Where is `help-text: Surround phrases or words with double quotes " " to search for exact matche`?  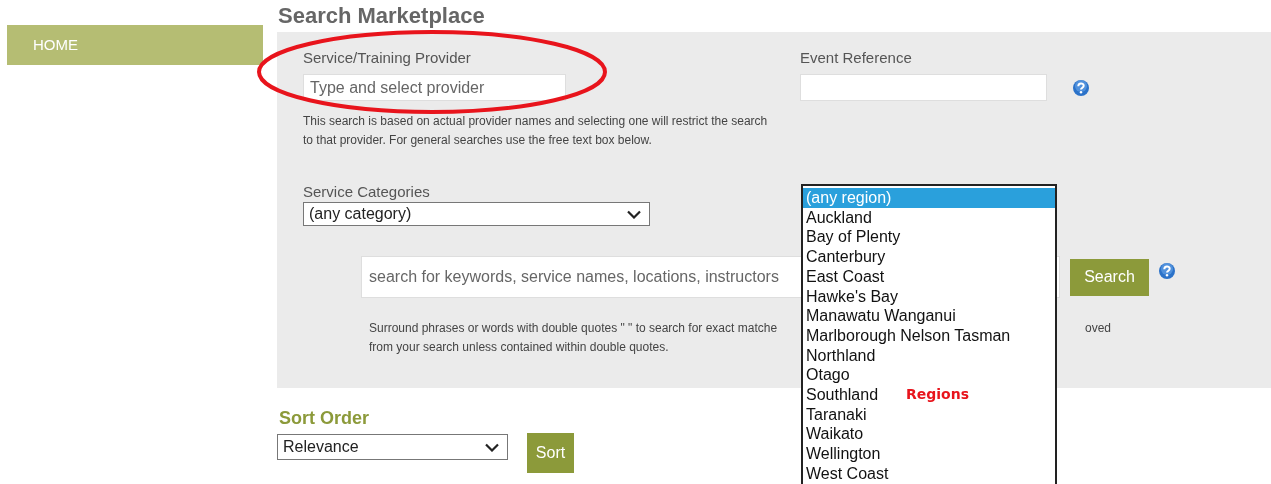 help-text: Surround phrases or words with double quotes " " to search for exact matche is located at coordinates (573, 328).